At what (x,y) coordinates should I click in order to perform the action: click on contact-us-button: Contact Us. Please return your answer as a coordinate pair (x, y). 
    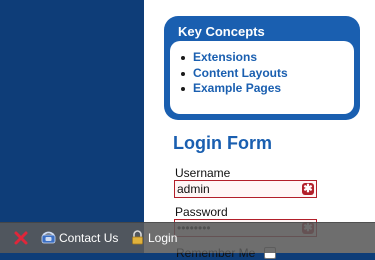
    Looking at the image, I should click on (79, 237).